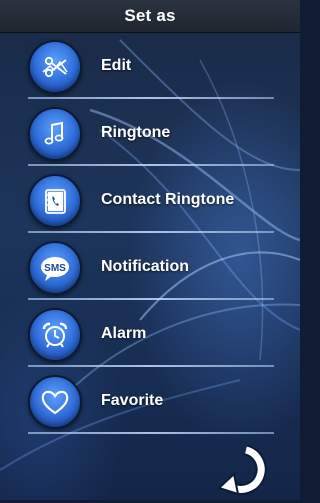  I want to click on refresh-icon, so click(242, 470).